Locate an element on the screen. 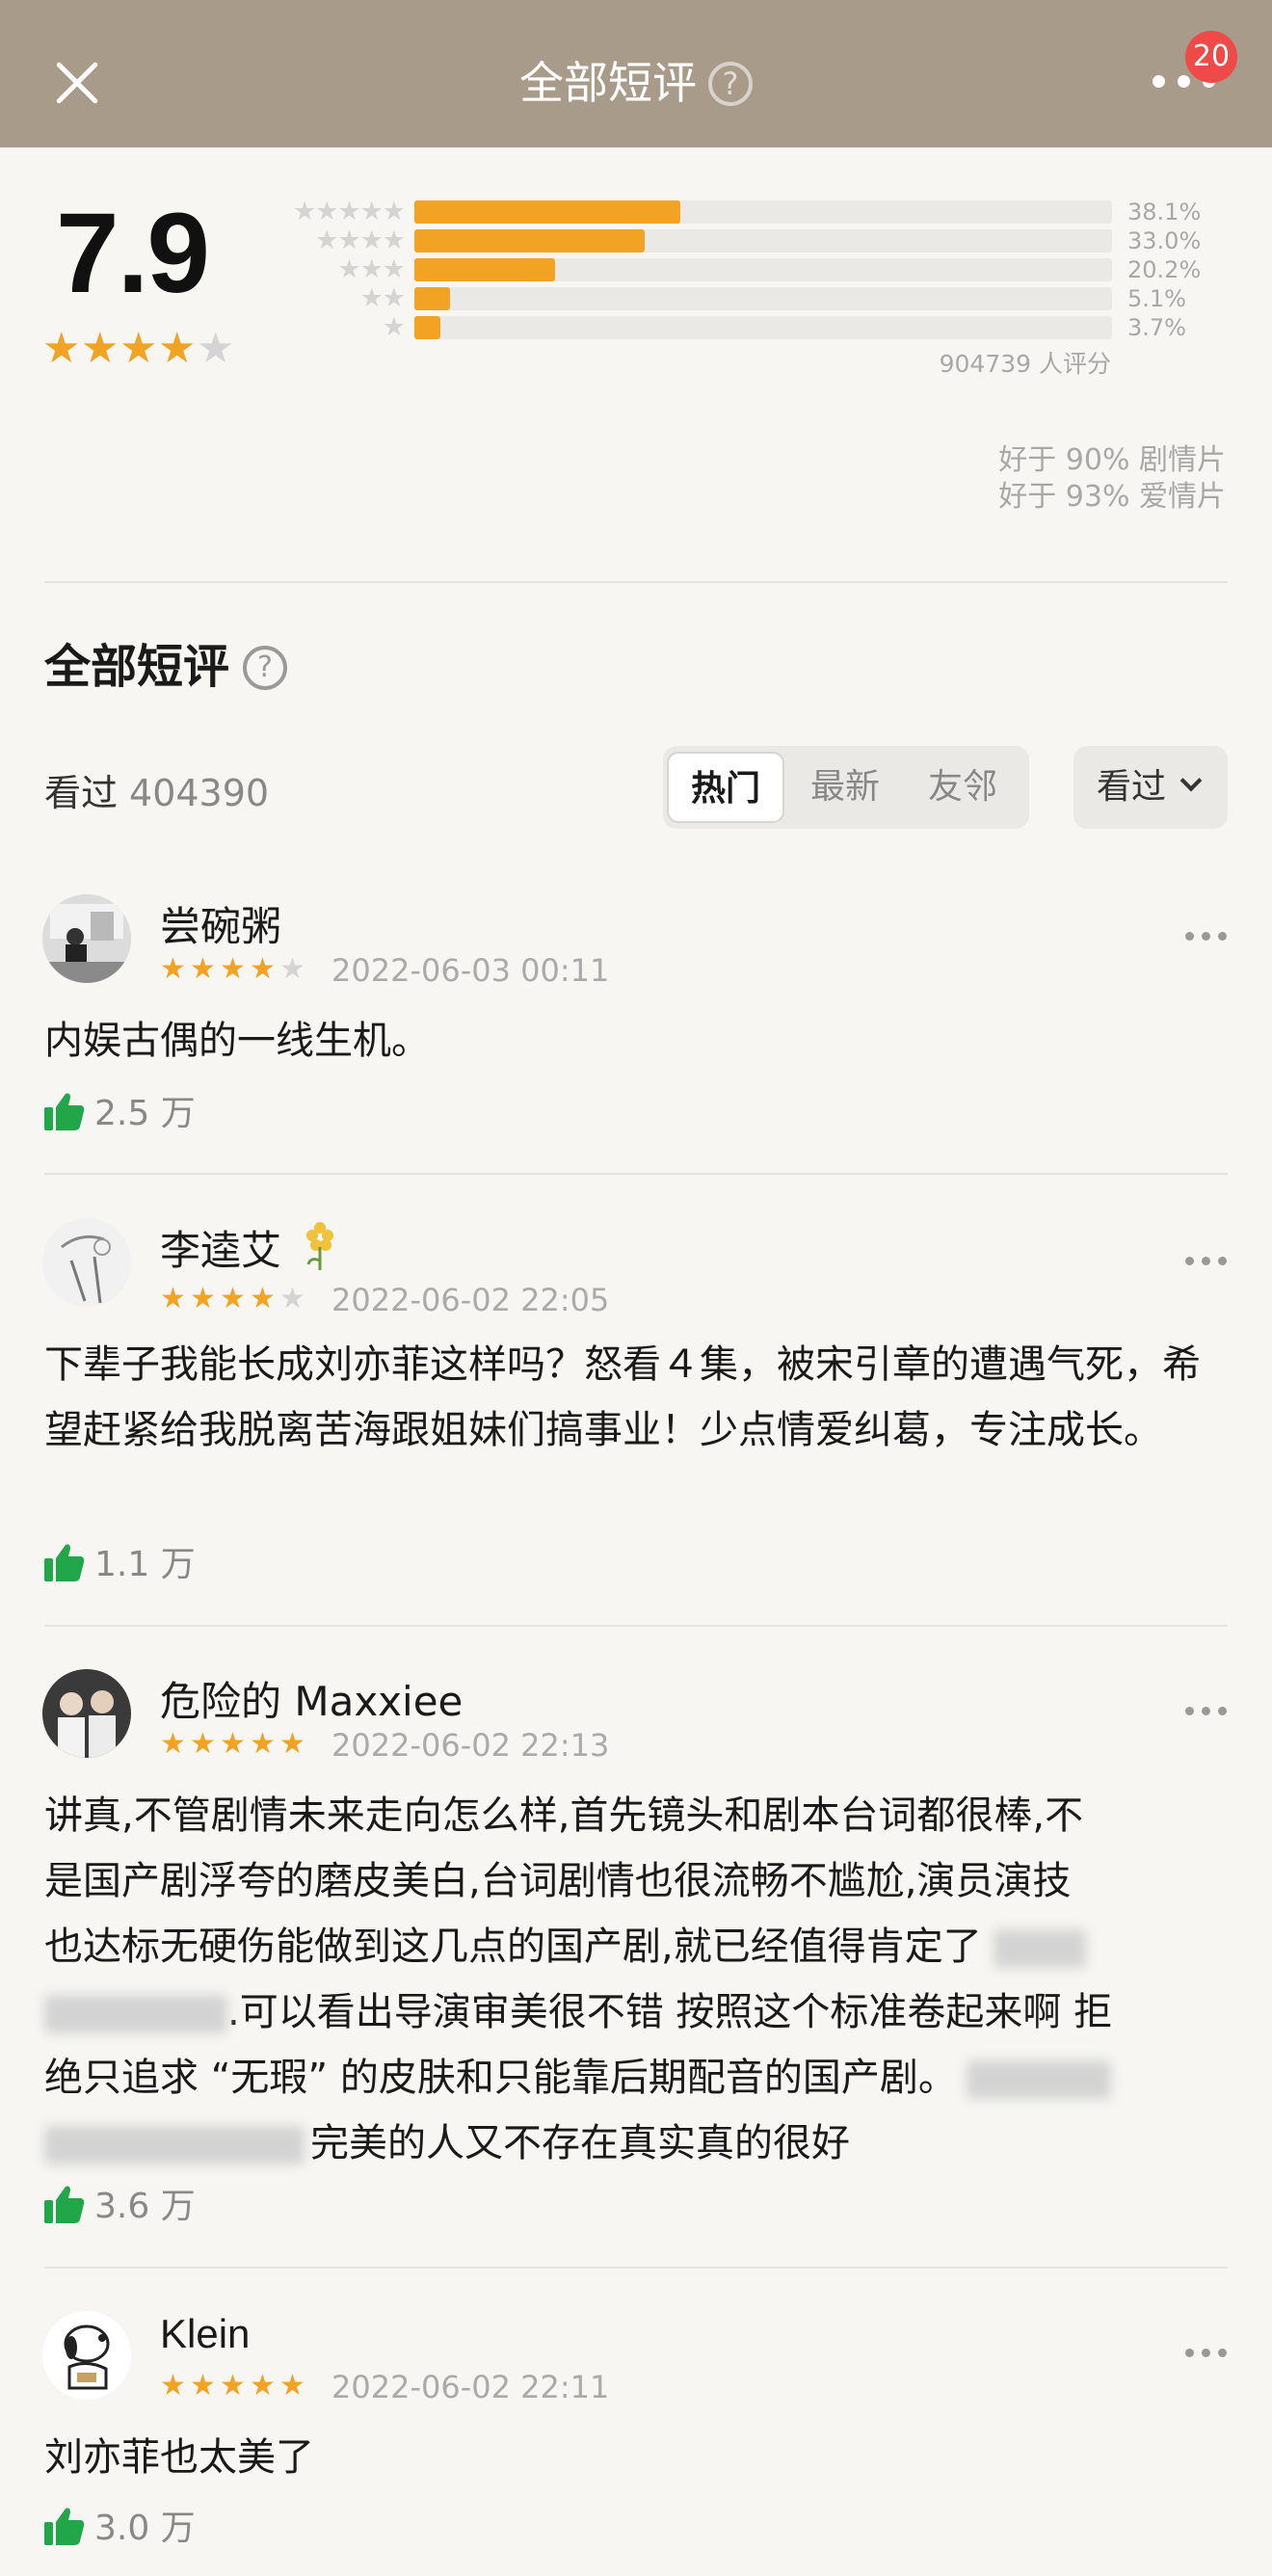  section-title: 全部短评? is located at coordinates (166, 667).